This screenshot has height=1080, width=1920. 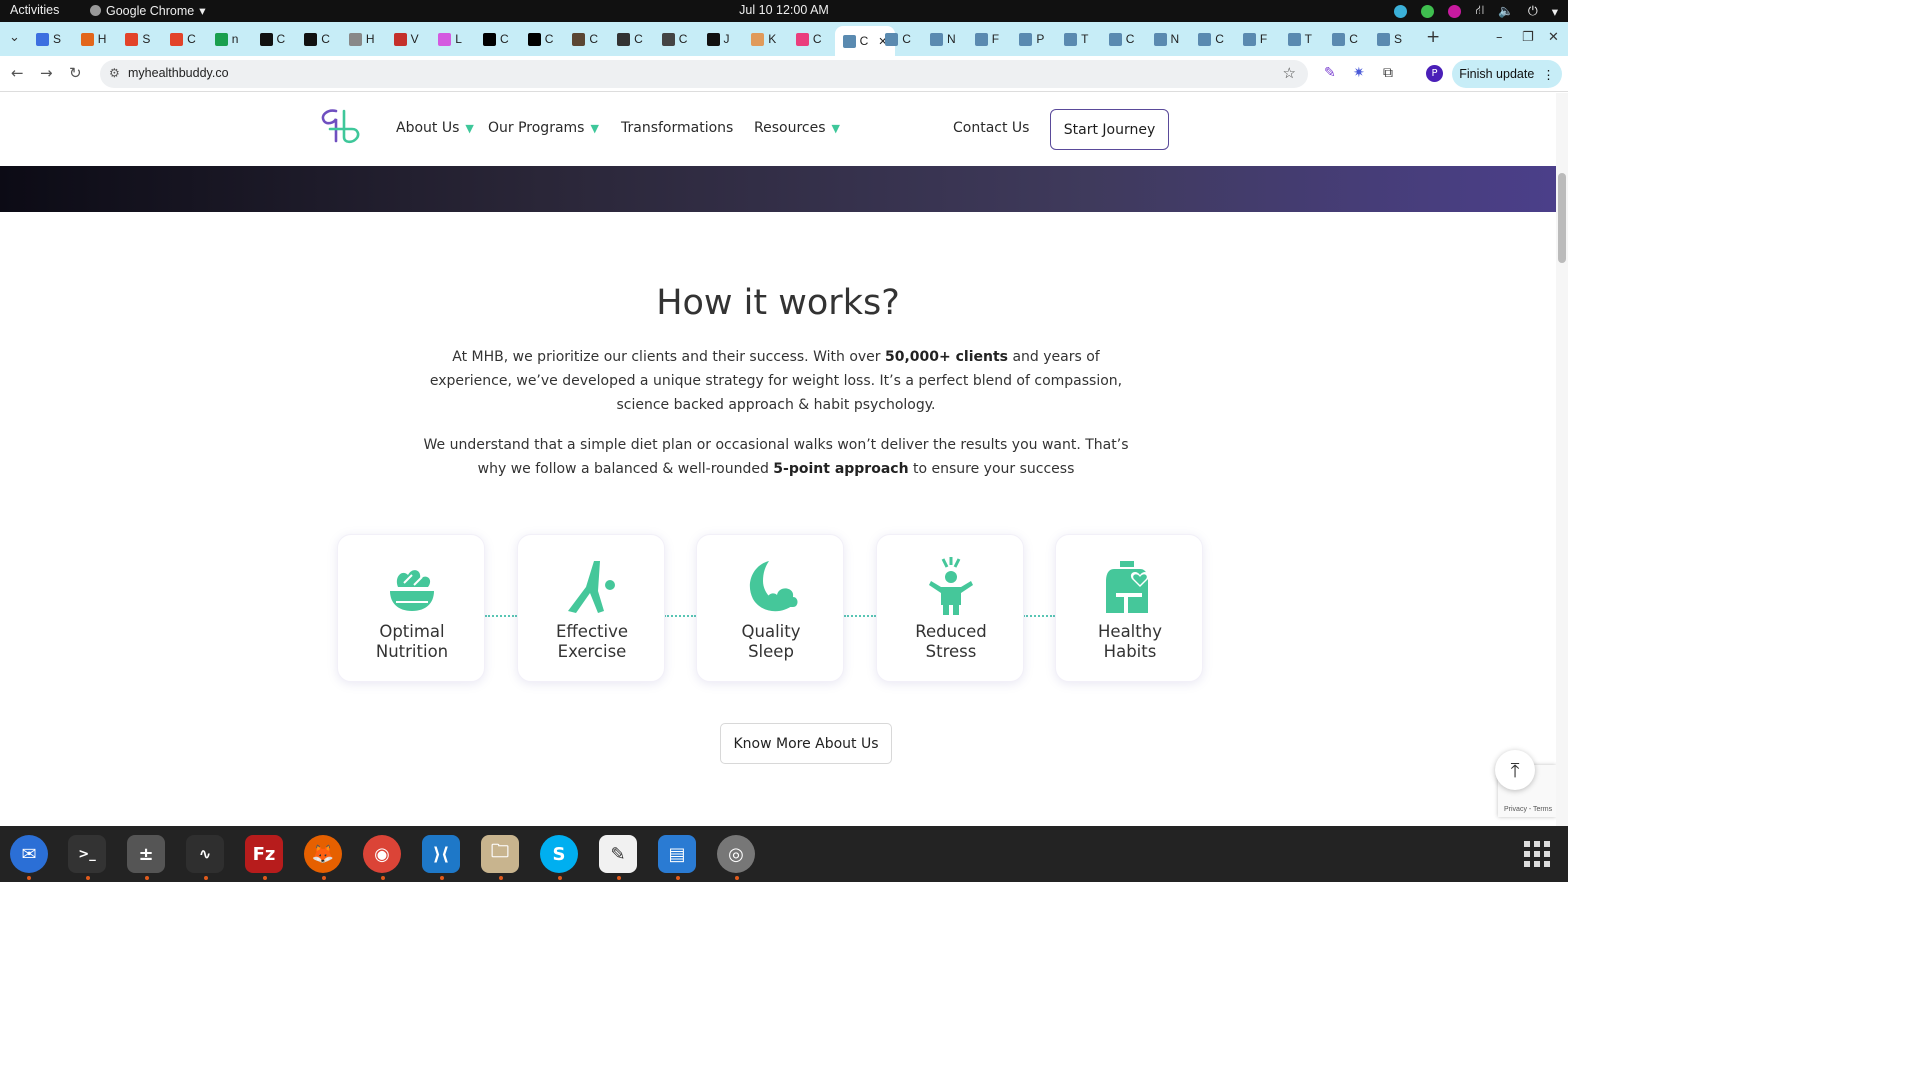 What do you see at coordinates (87, 854) in the screenshot?
I see `terminal-icon: >_` at bounding box center [87, 854].